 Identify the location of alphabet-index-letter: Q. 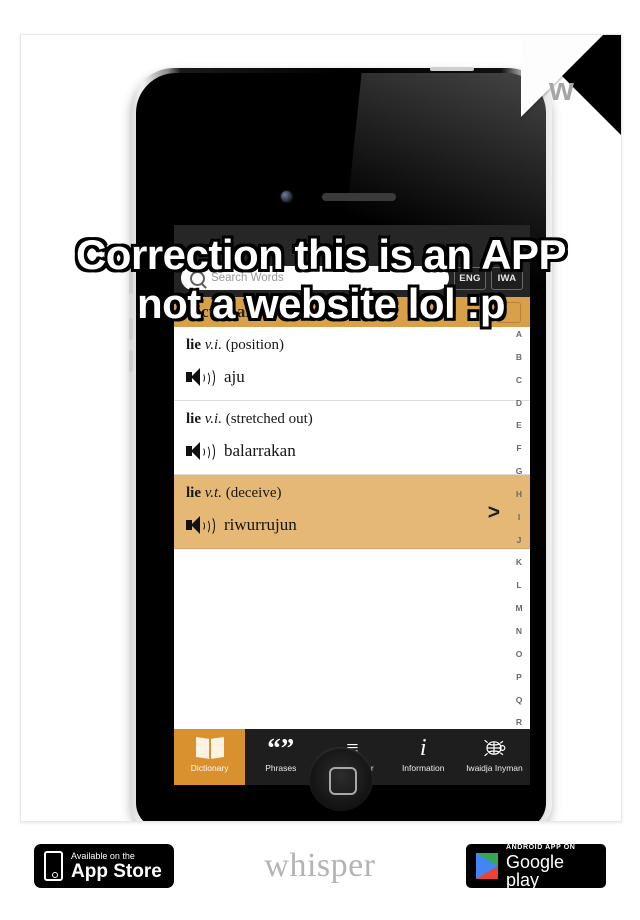
(519, 700).